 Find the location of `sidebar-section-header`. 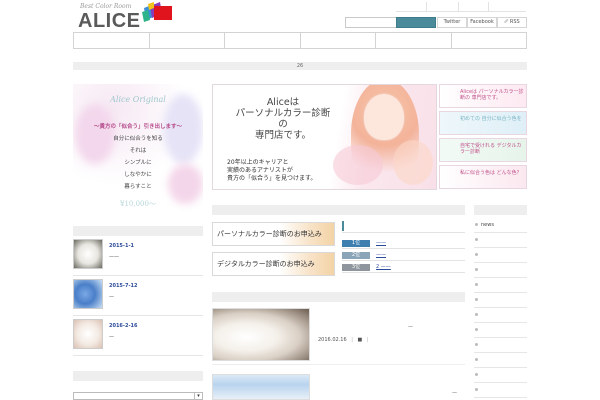

sidebar-section-header is located at coordinates (138, 376).